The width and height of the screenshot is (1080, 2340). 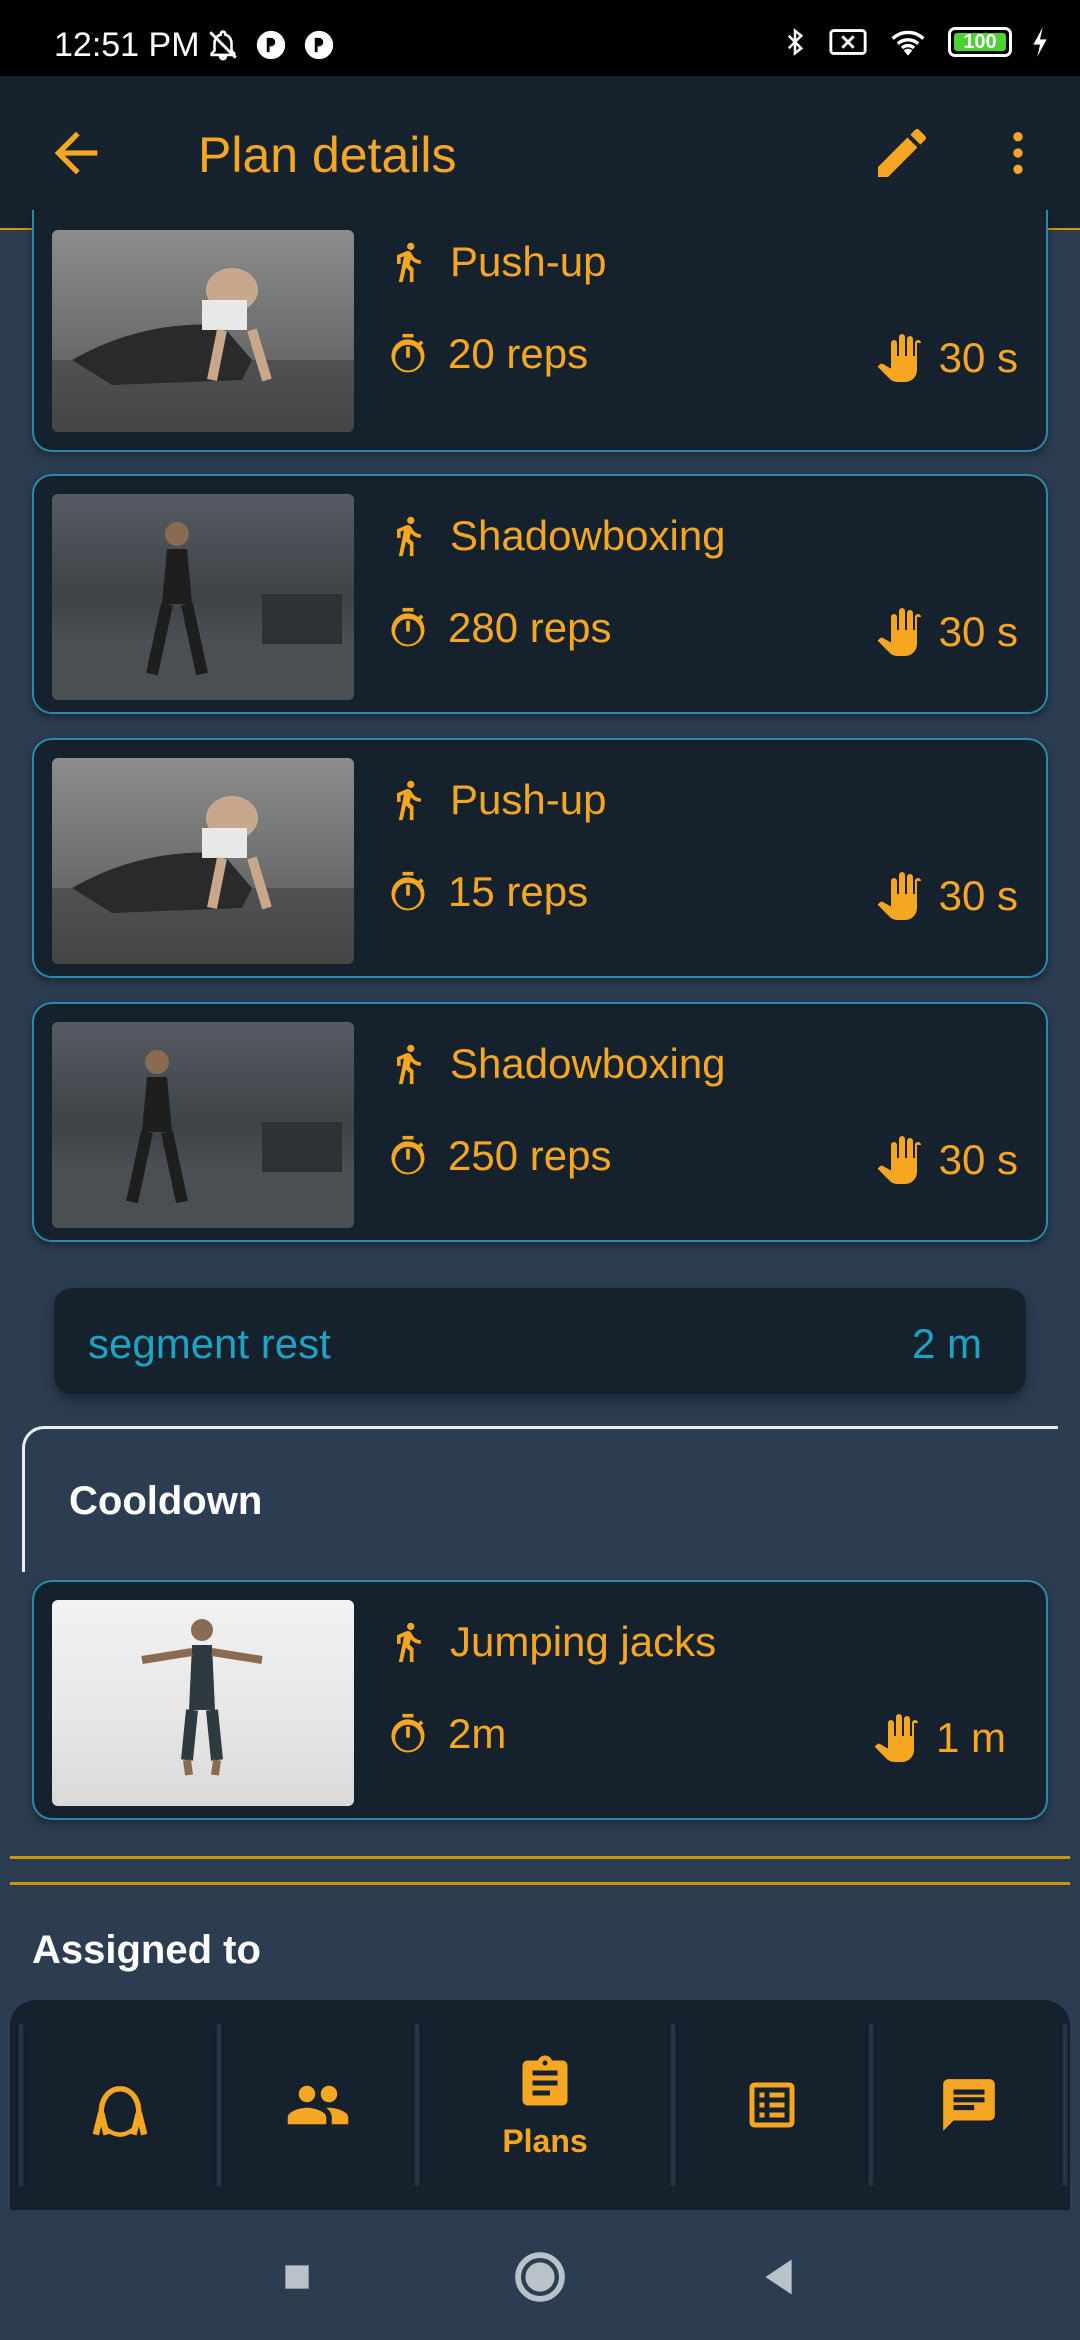 What do you see at coordinates (545, 2105) in the screenshot?
I see `nav-item-plans: Plans` at bounding box center [545, 2105].